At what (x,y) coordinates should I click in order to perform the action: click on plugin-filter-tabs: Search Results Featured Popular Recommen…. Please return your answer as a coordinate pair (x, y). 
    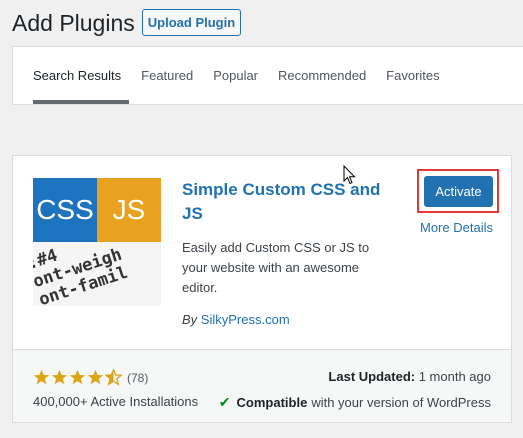
    Looking at the image, I should click on (231, 75).